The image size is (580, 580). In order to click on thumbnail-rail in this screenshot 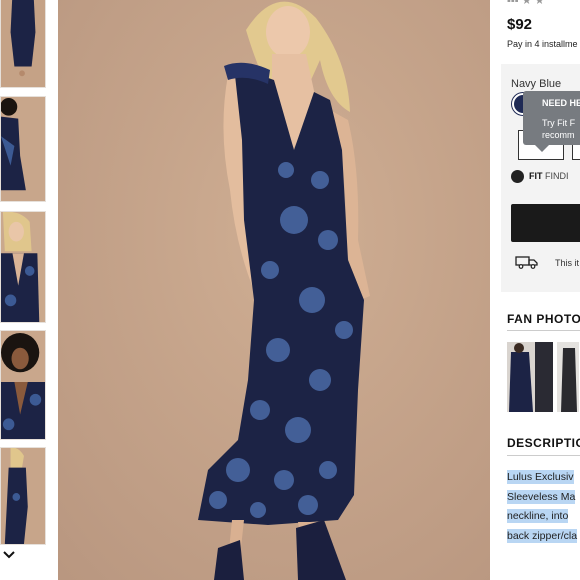, I will do `click(24, 290)`.